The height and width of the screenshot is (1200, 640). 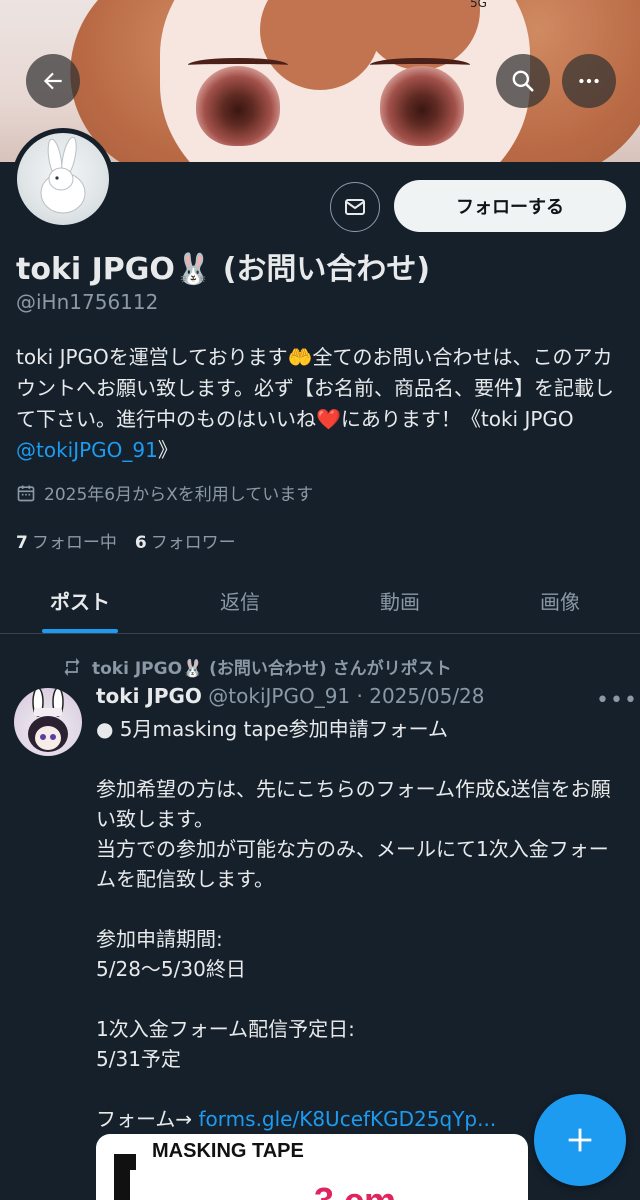 I want to click on followers-count: 6, so click(x=140, y=543).